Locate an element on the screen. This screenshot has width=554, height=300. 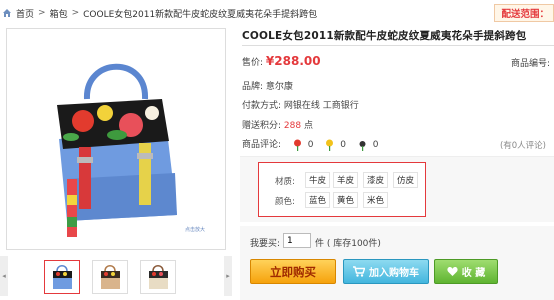
add-to-cart-button: 加入购物车 is located at coordinates (386, 271).